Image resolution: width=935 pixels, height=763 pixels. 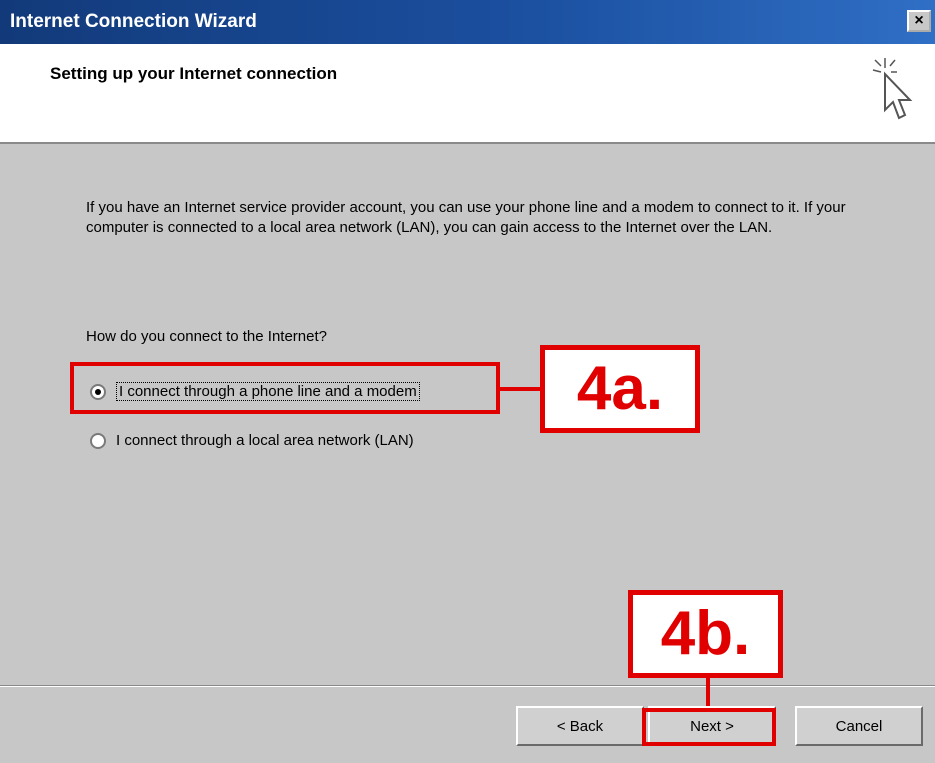 I want to click on wizard-header: Setting up your Internet connection, so click(x=467, y=94).